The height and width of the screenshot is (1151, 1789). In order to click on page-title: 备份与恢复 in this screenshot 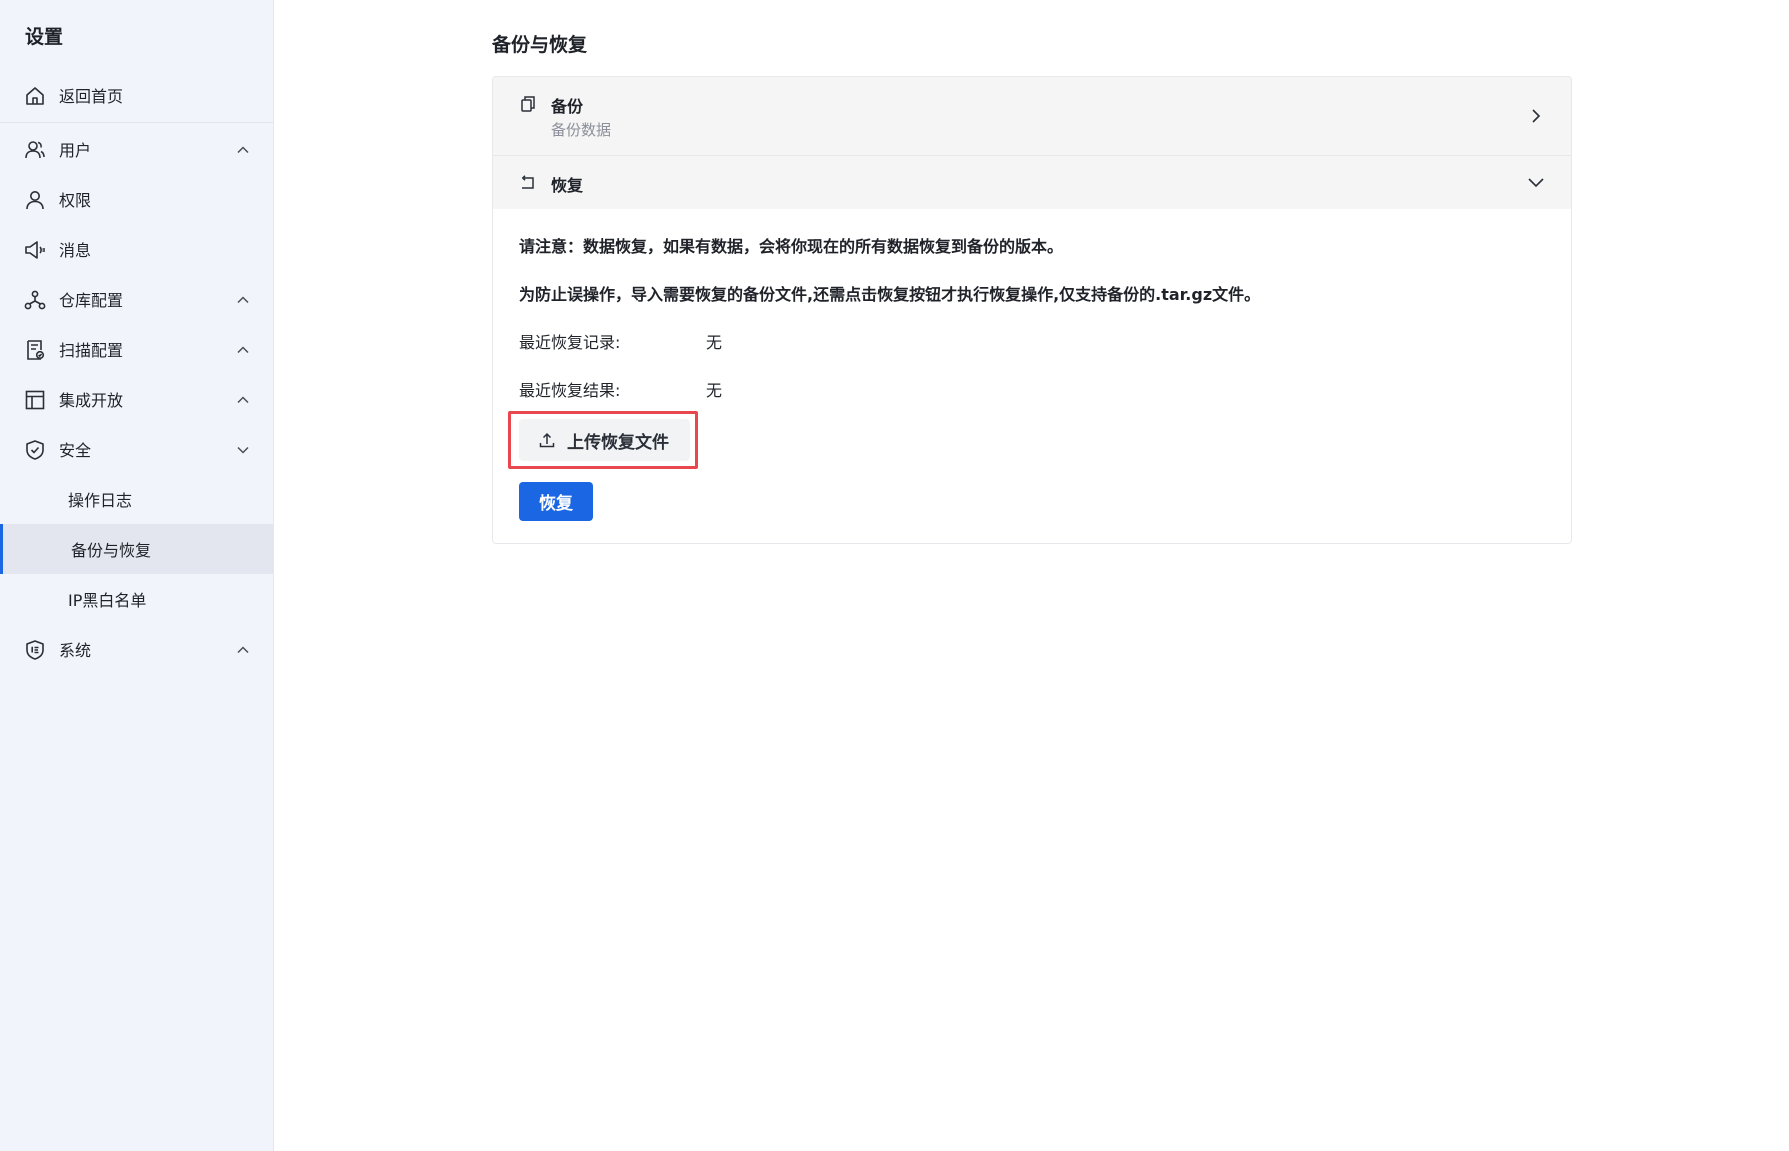, I will do `click(540, 45)`.